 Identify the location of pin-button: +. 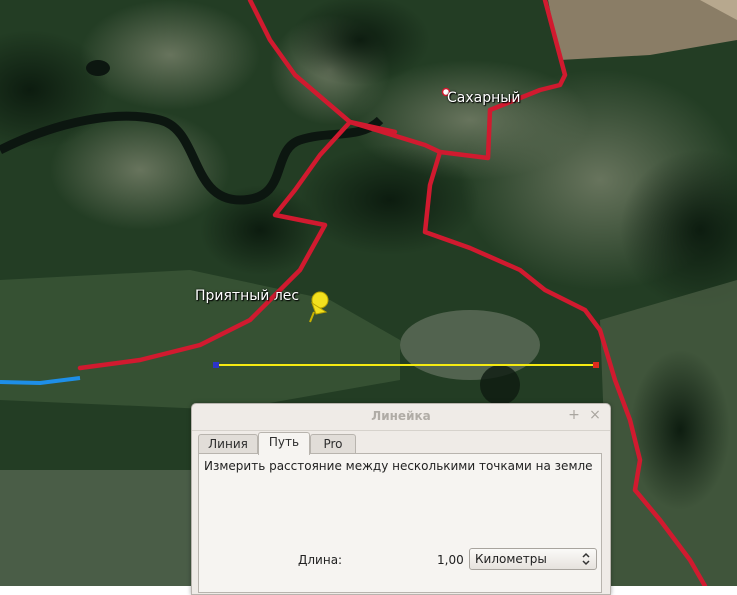
(574, 415).